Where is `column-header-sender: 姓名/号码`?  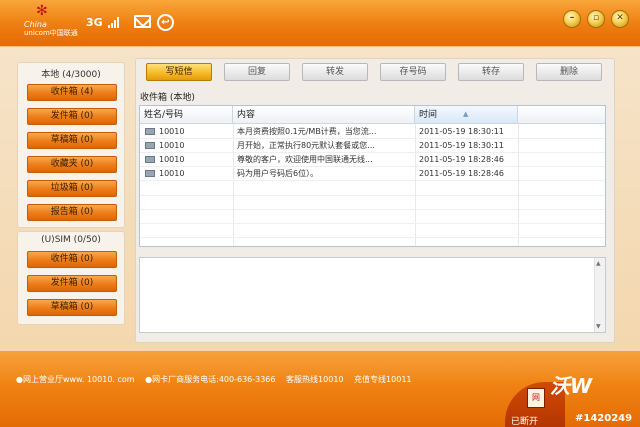 column-header-sender: 姓名/号码 is located at coordinates (186, 115).